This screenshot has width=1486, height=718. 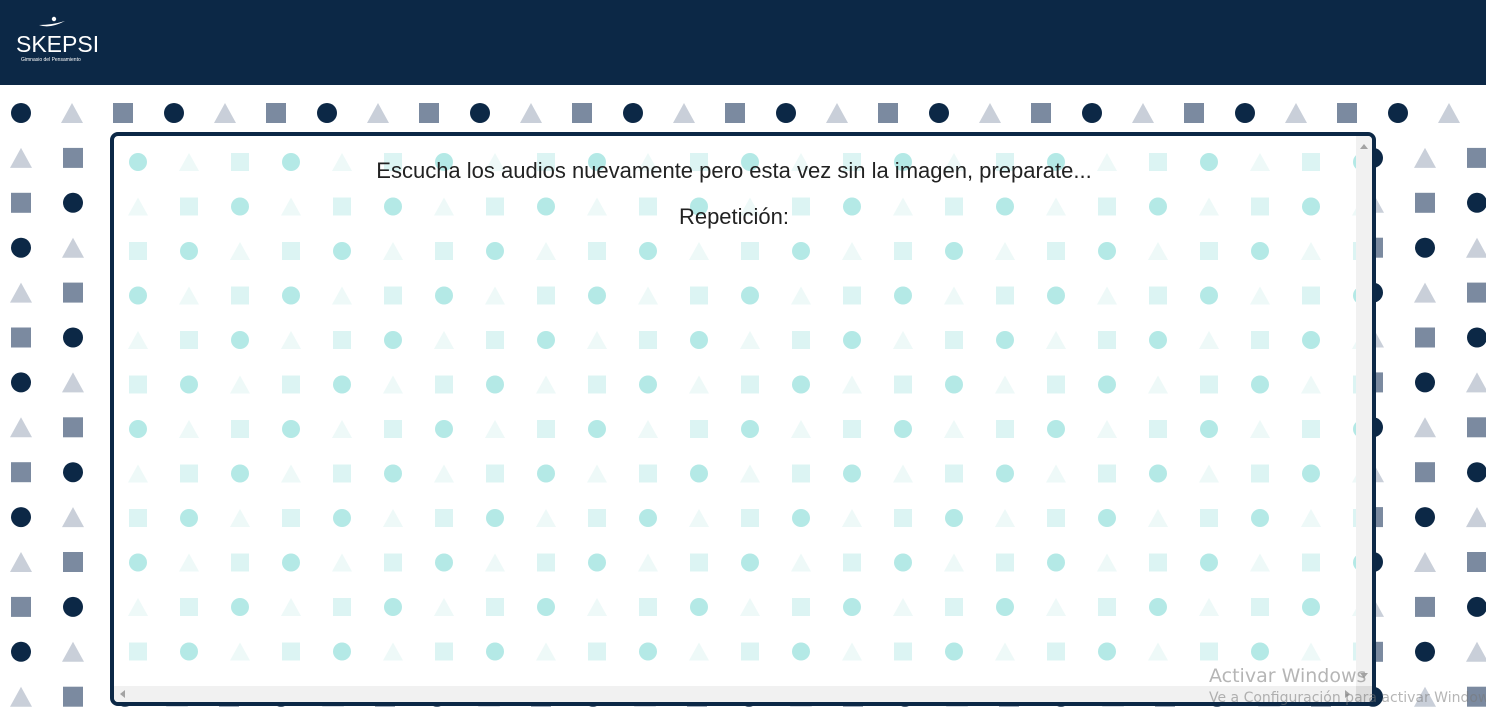 What do you see at coordinates (735, 694) in the screenshot?
I see `horizontal-scrollbar` at bounding box center [735, 694].